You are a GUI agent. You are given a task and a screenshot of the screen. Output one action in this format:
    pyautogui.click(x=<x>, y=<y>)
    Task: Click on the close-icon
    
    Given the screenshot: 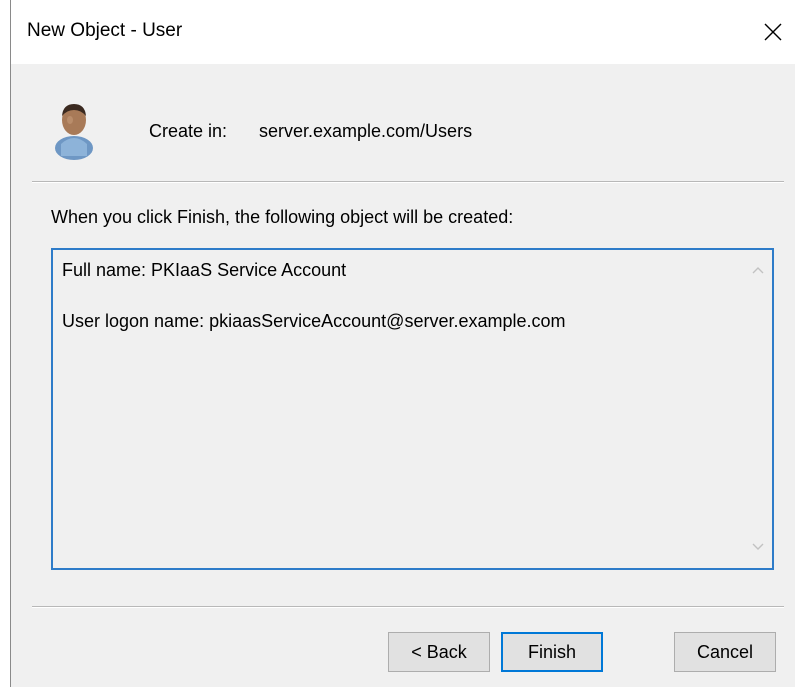 What is the action you would take?
    pyautogui.click(x=773, y=32)
    